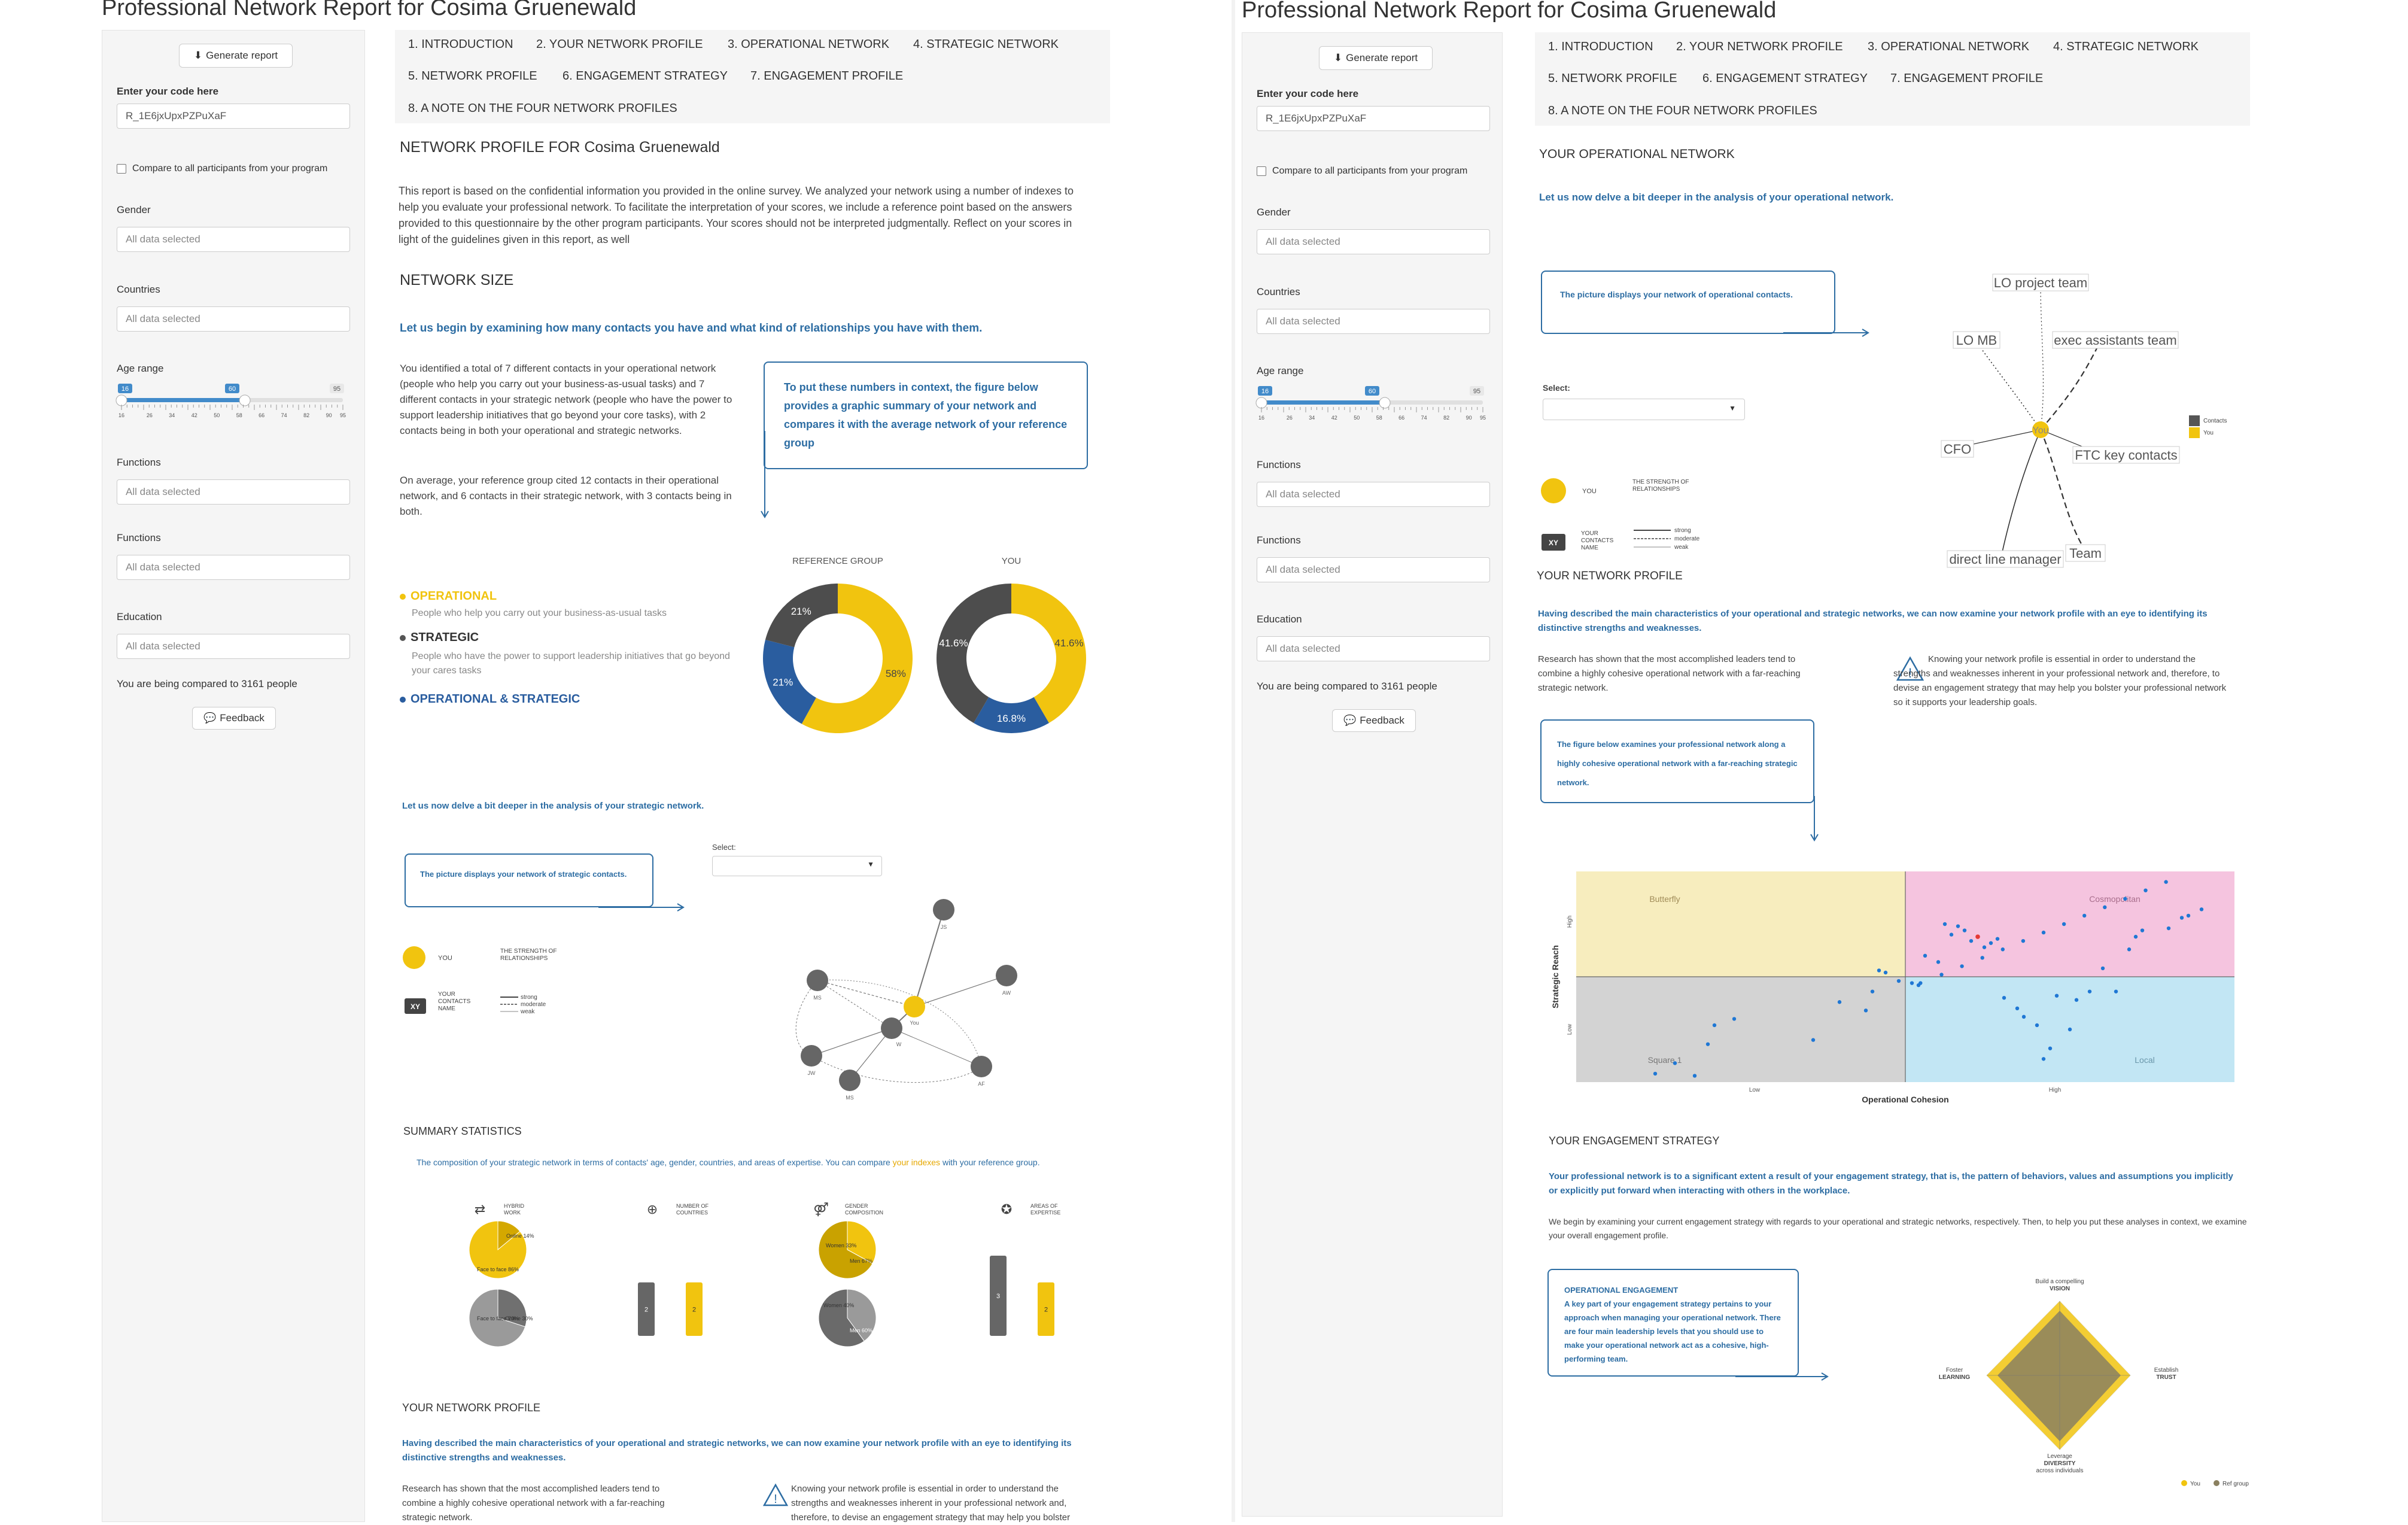 The image size is (2408, 1525). What do you see at coordinates (861, 1261) in the screenshot?
I see `pie-label: Men 67%` at bounding box center [861, 1261].